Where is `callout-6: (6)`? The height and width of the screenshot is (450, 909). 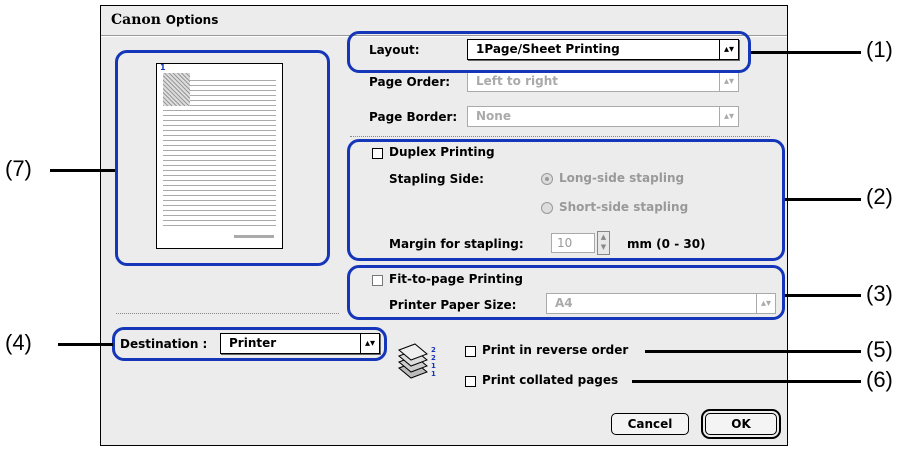
callout-6: (6) is located at coordinates (879, 379).